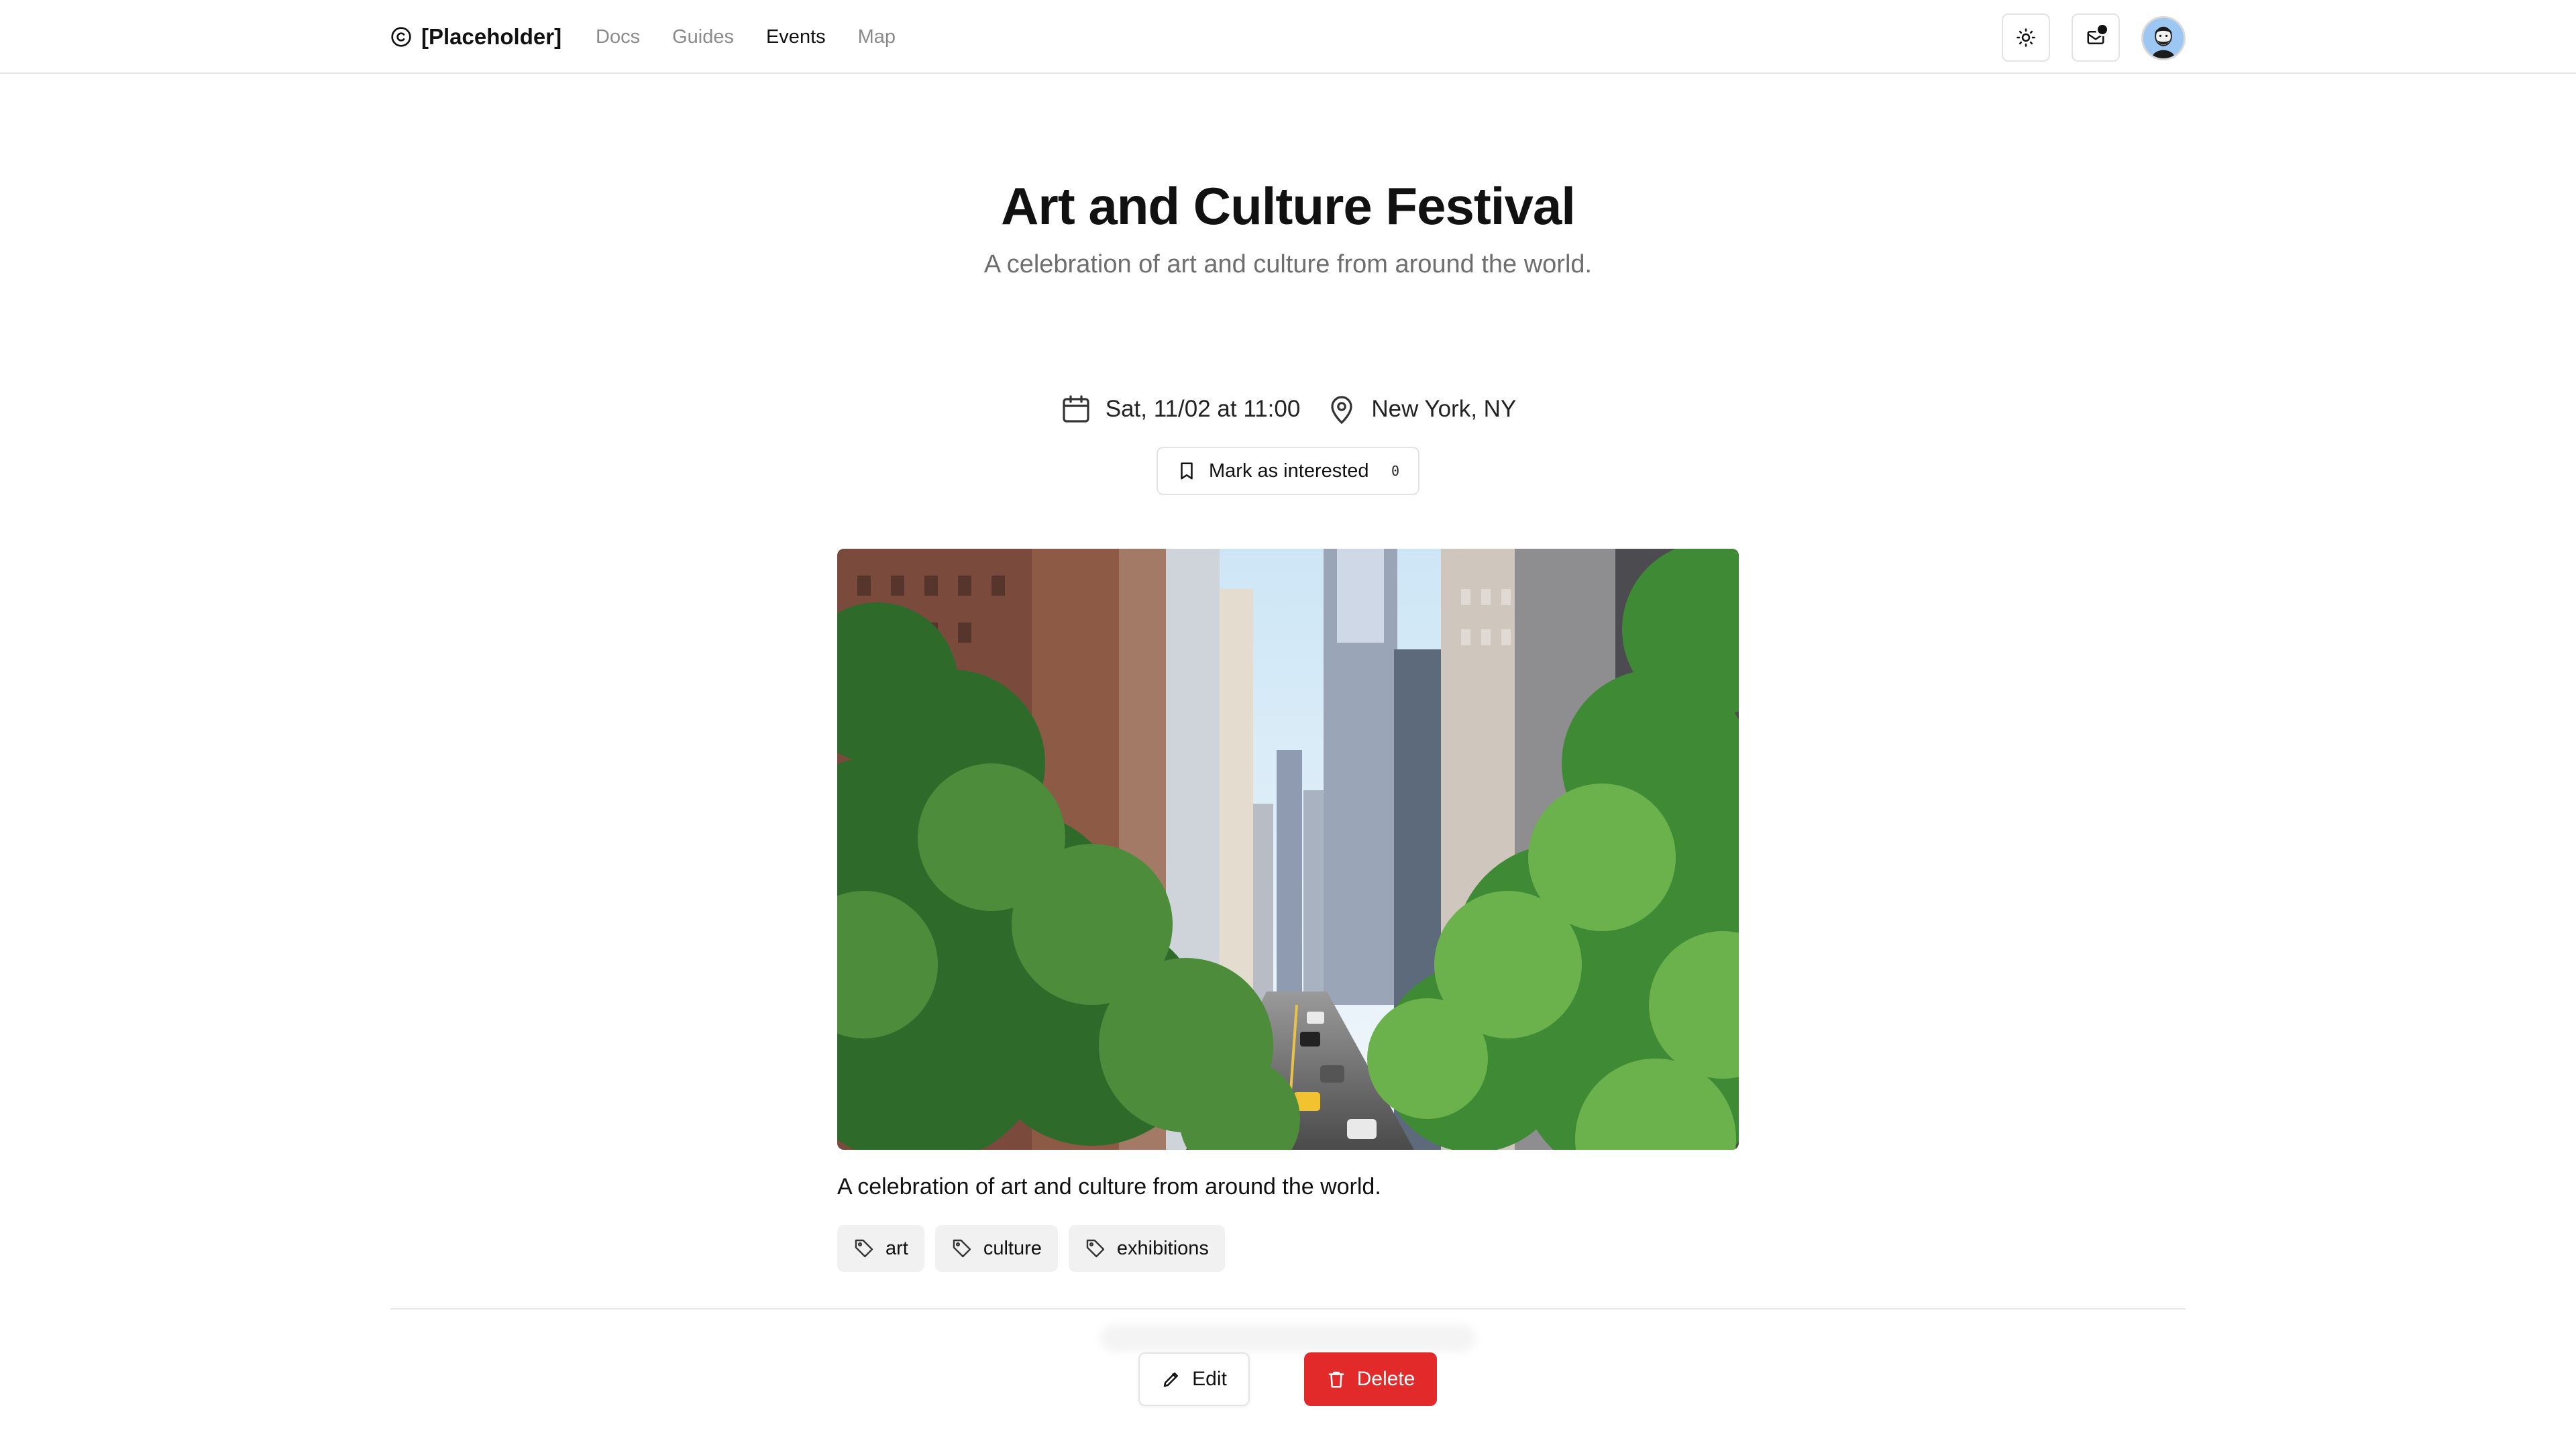 The image size is (2576, 1449). What do you see at coordinates (1288, 205) in the screenshot?
I see `event-title: Art and Culture Festival` at bounding box center [1288, 205].